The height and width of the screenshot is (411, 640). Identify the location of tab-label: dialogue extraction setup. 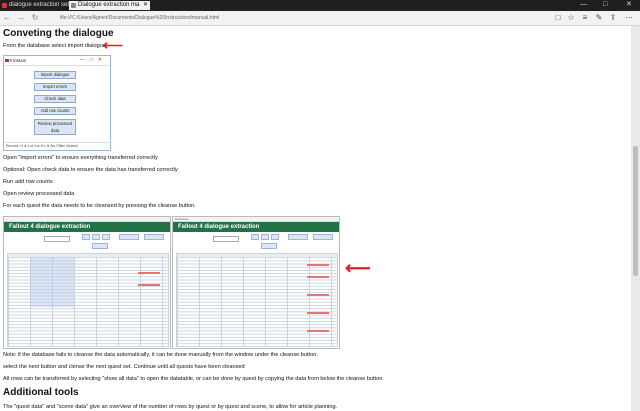
(42, 5).